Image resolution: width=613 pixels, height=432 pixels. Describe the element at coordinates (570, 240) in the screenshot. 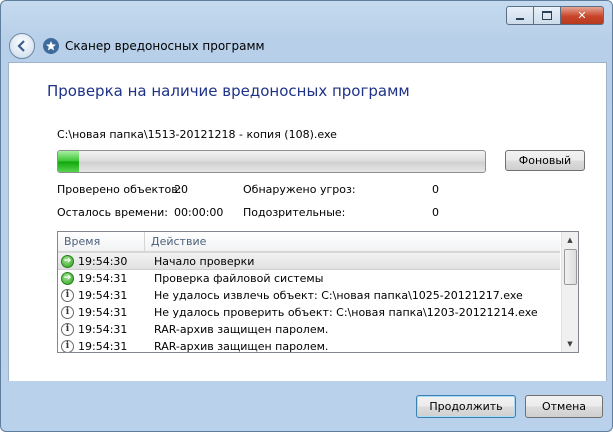

I see `scroll-up-arrow-icon: ▲` at that location.